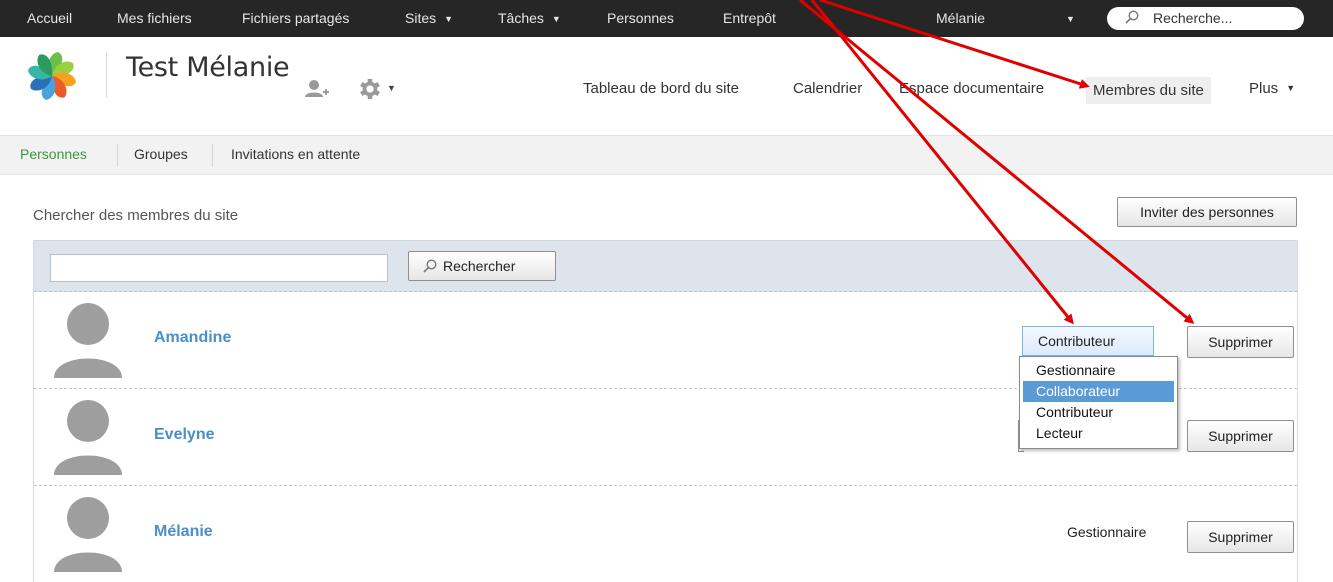 The width and height of the screenshot is (1333, 582). Describe the element at coordinates (1098, 370) in the screenshot. I see `role-option-gestionnaire: Gestionnaire` at that location.